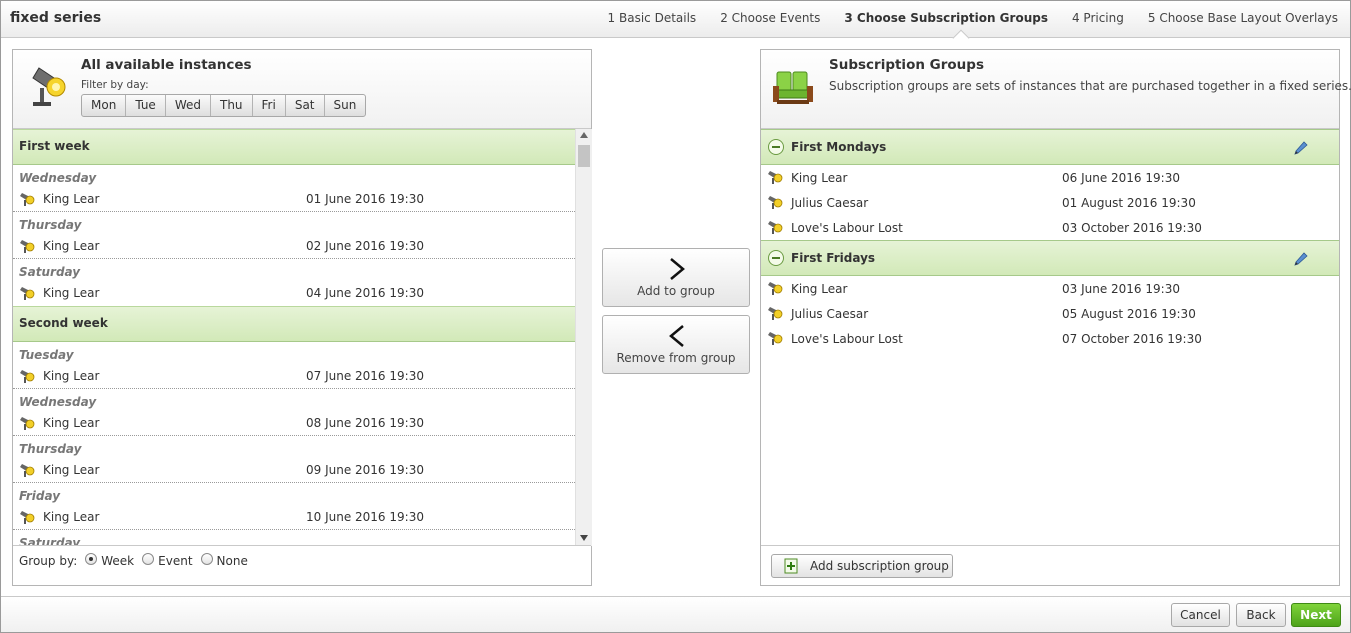  What do you see at coordinates (365, 199) in the screenshot?
I see `instance-date: 01 June 2016 19:30` at bounding box center [365, 199].